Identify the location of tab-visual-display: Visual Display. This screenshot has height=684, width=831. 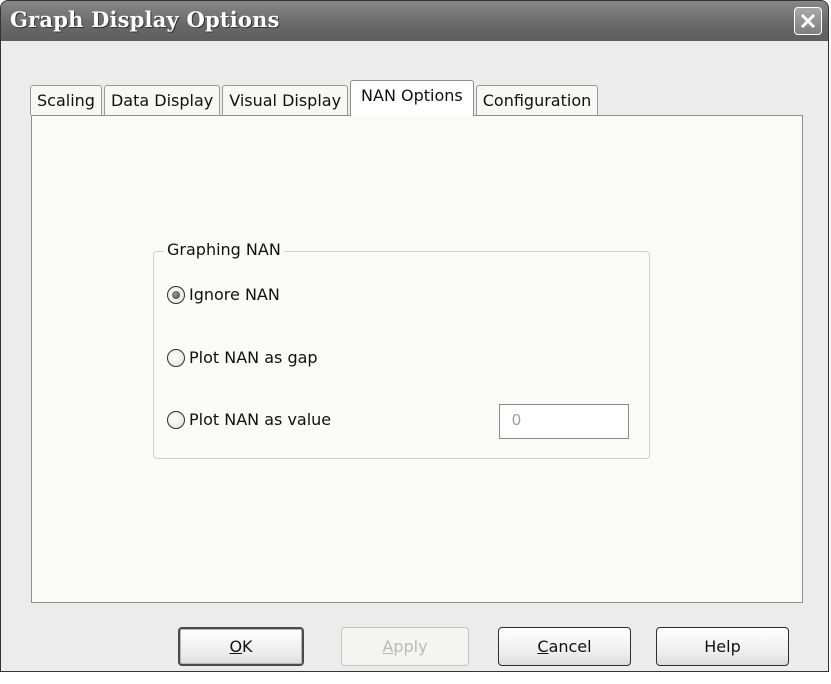
(285, 100).